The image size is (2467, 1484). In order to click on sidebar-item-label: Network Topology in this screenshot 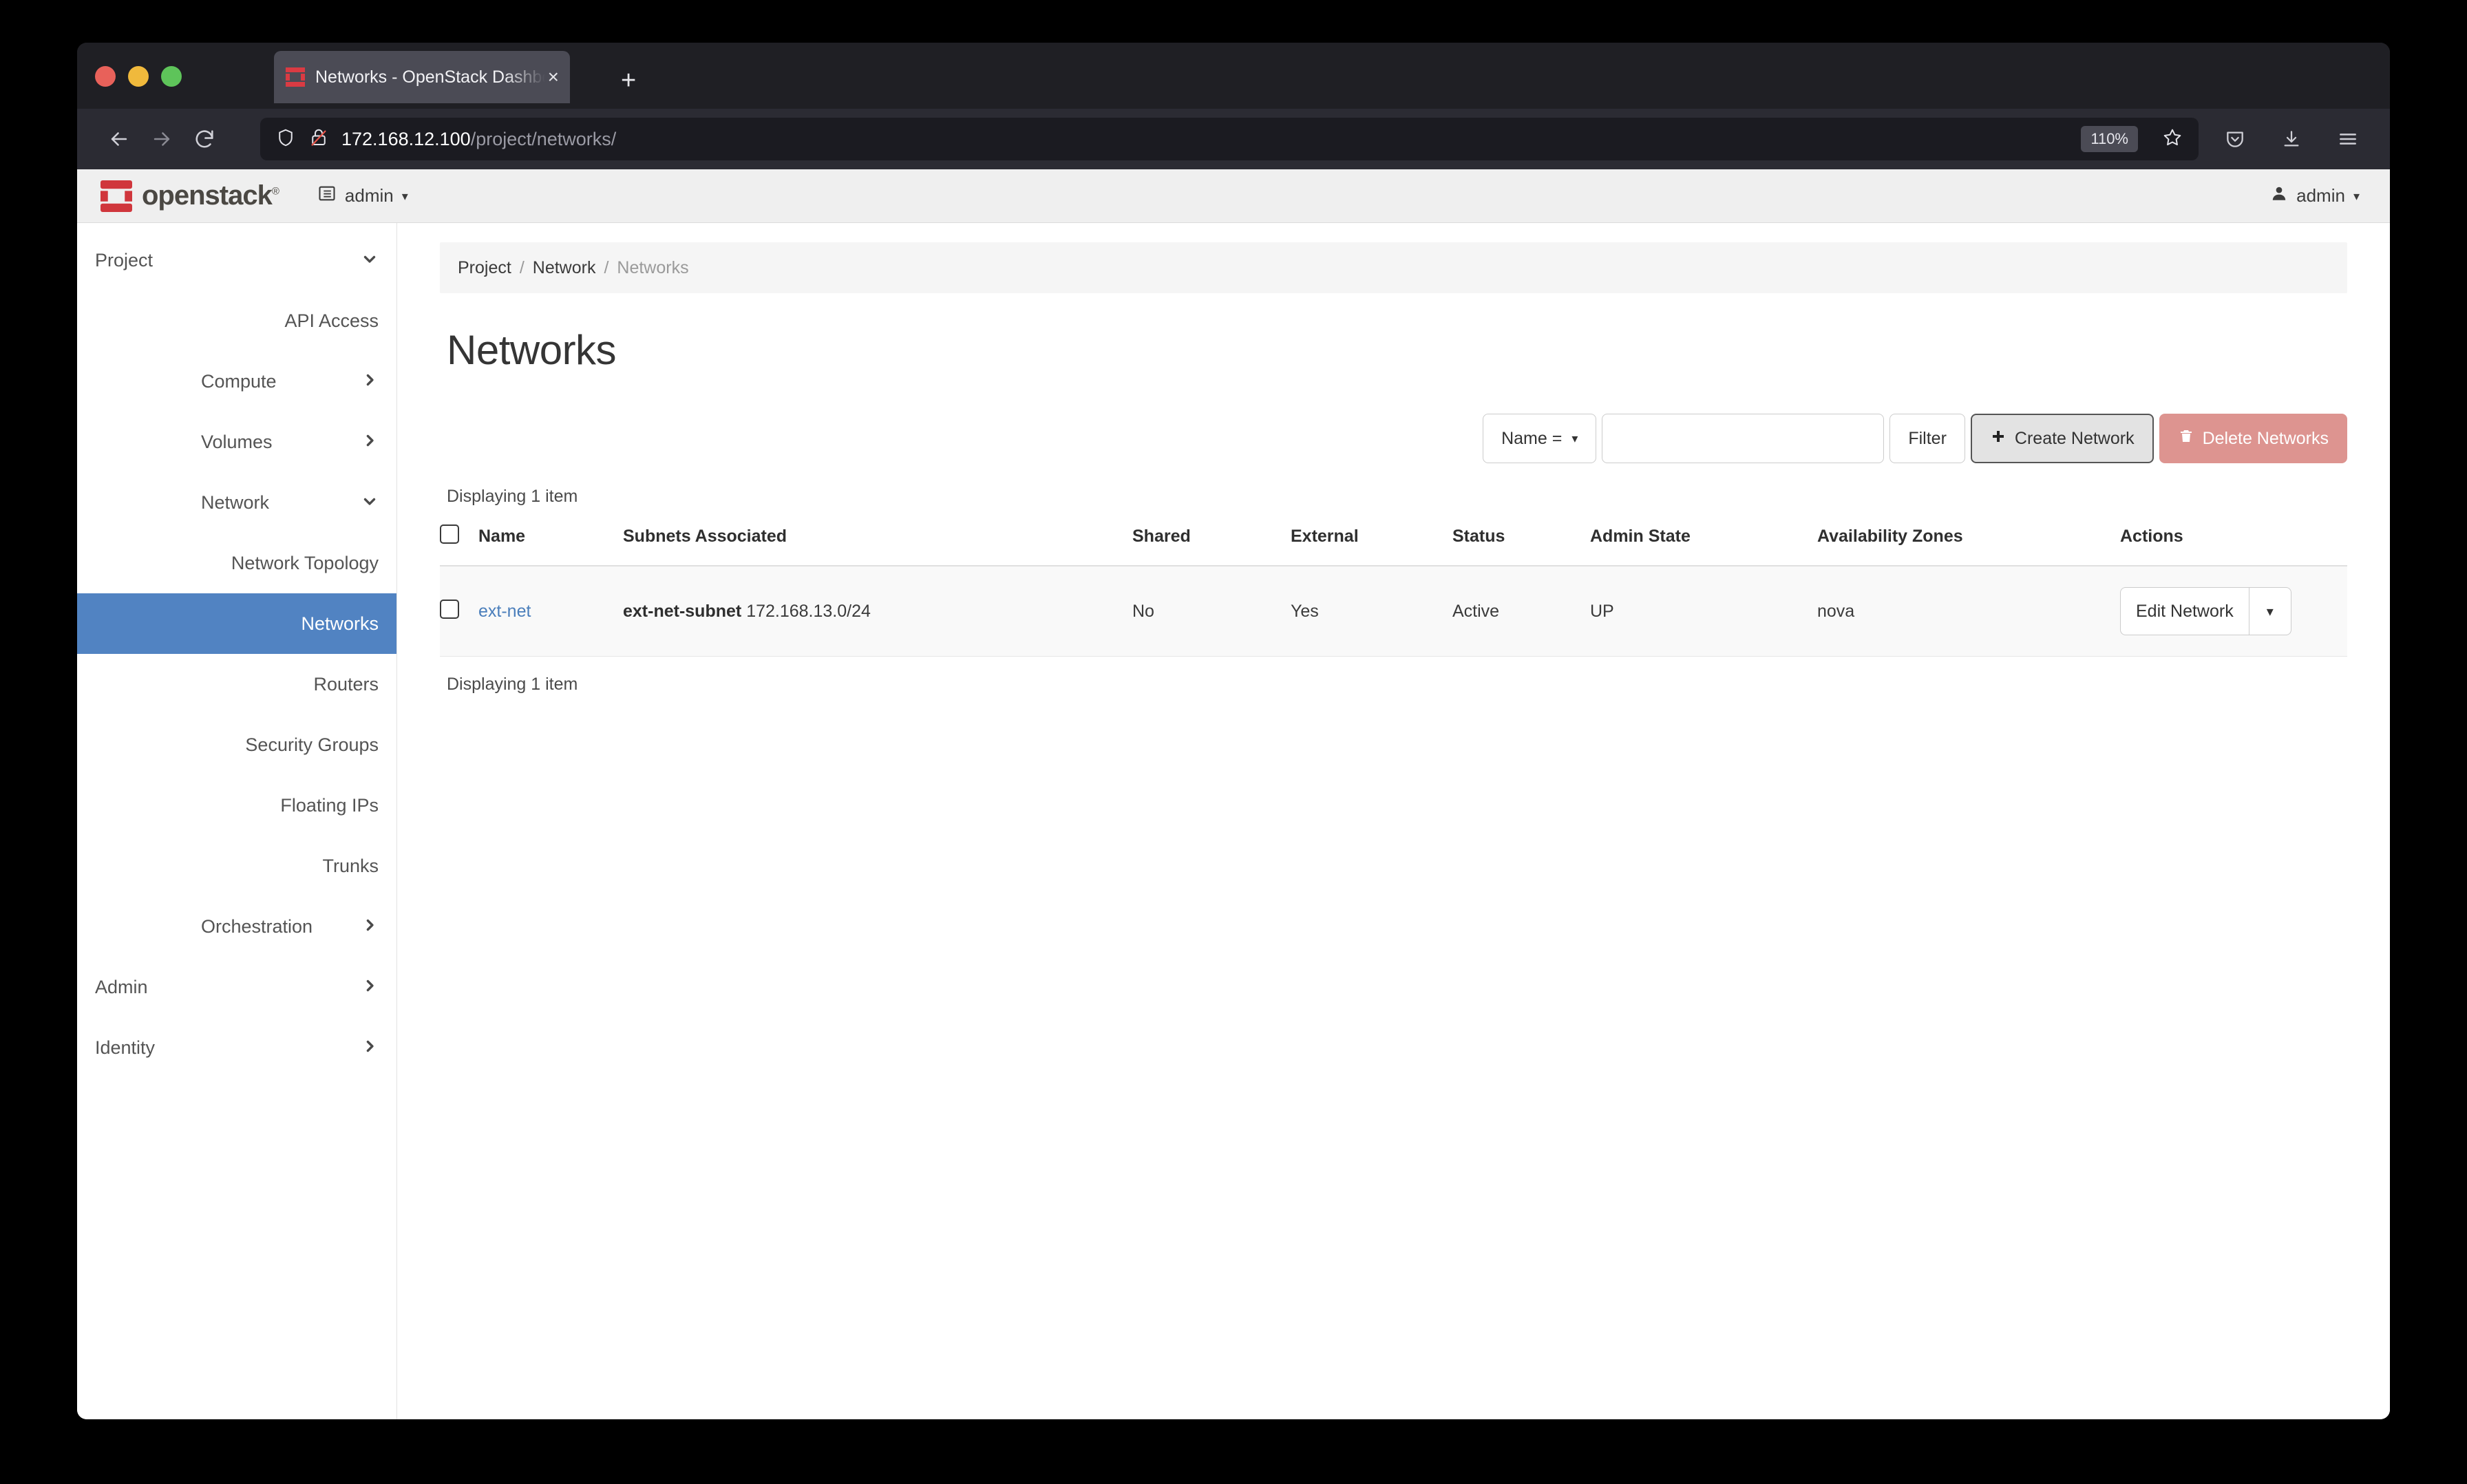, I will do `click(305, 562)`.